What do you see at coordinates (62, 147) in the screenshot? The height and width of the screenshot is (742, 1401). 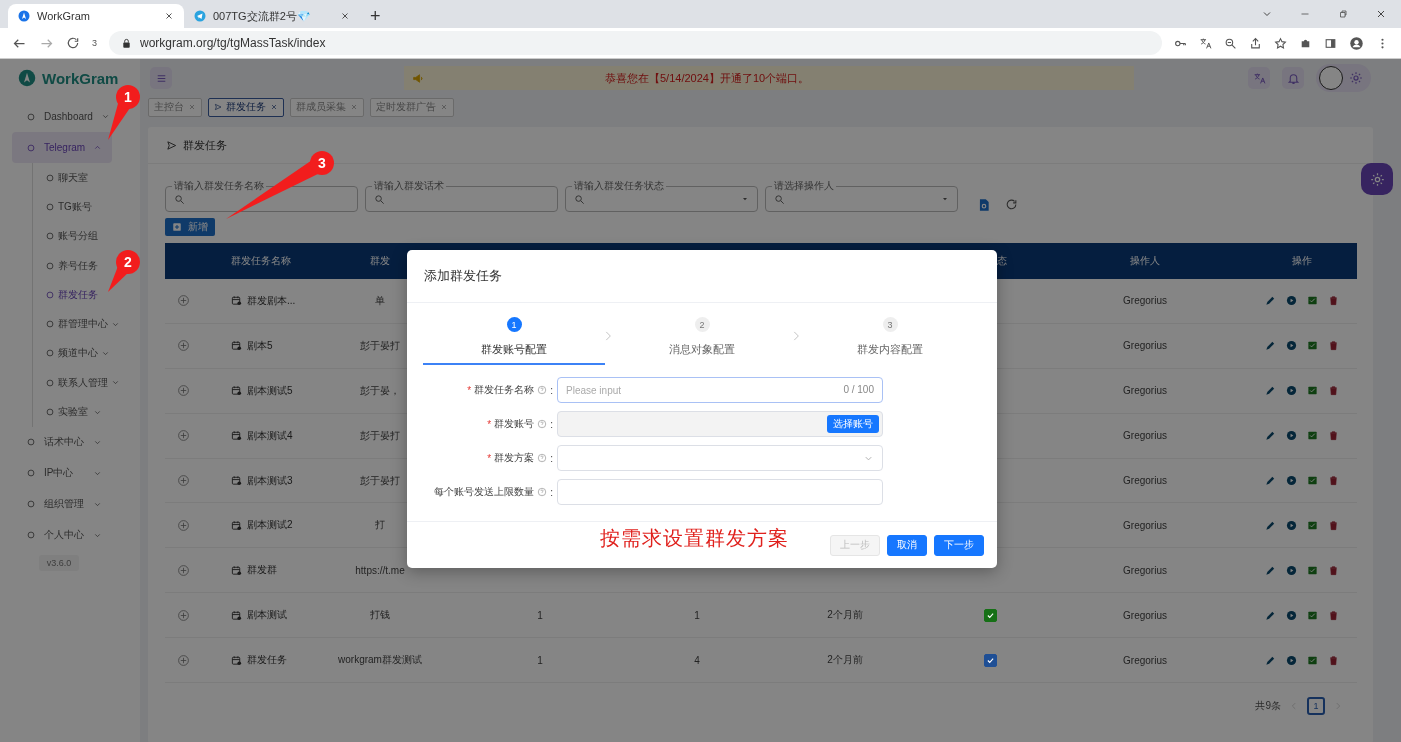 I see `nav-item: Telegram` at bounding box center [62, 147].